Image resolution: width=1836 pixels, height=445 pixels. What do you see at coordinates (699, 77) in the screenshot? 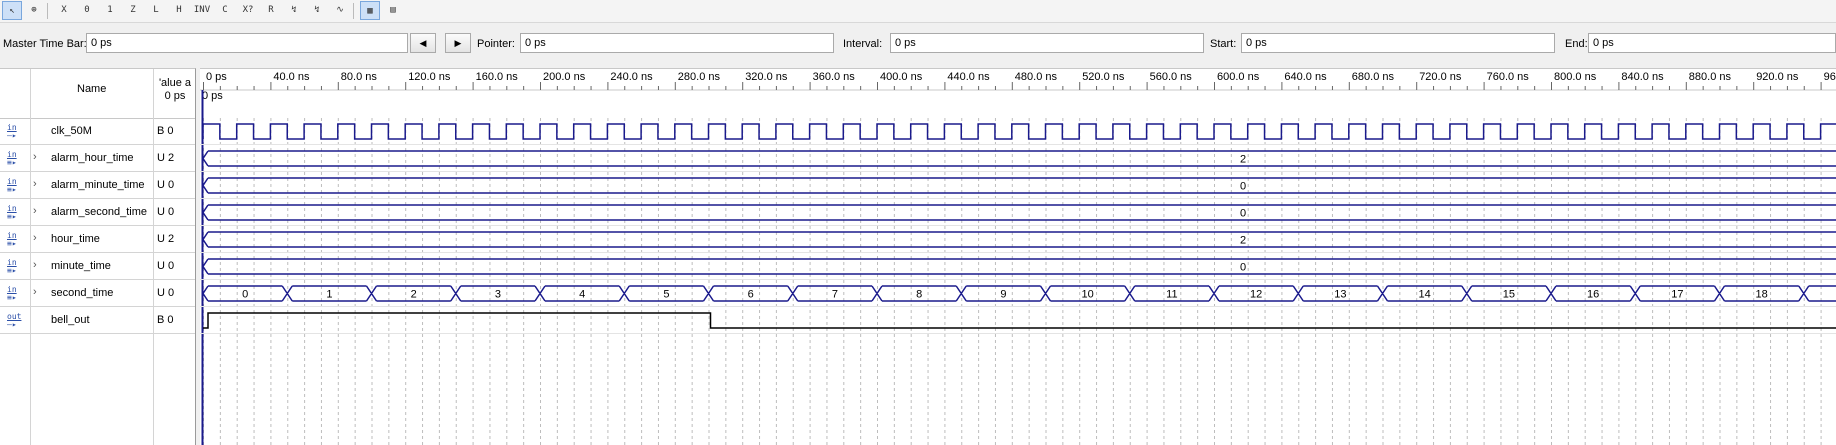
I see `ruler-tick-label: 280.0 ns` at bounding box center [699, 77].